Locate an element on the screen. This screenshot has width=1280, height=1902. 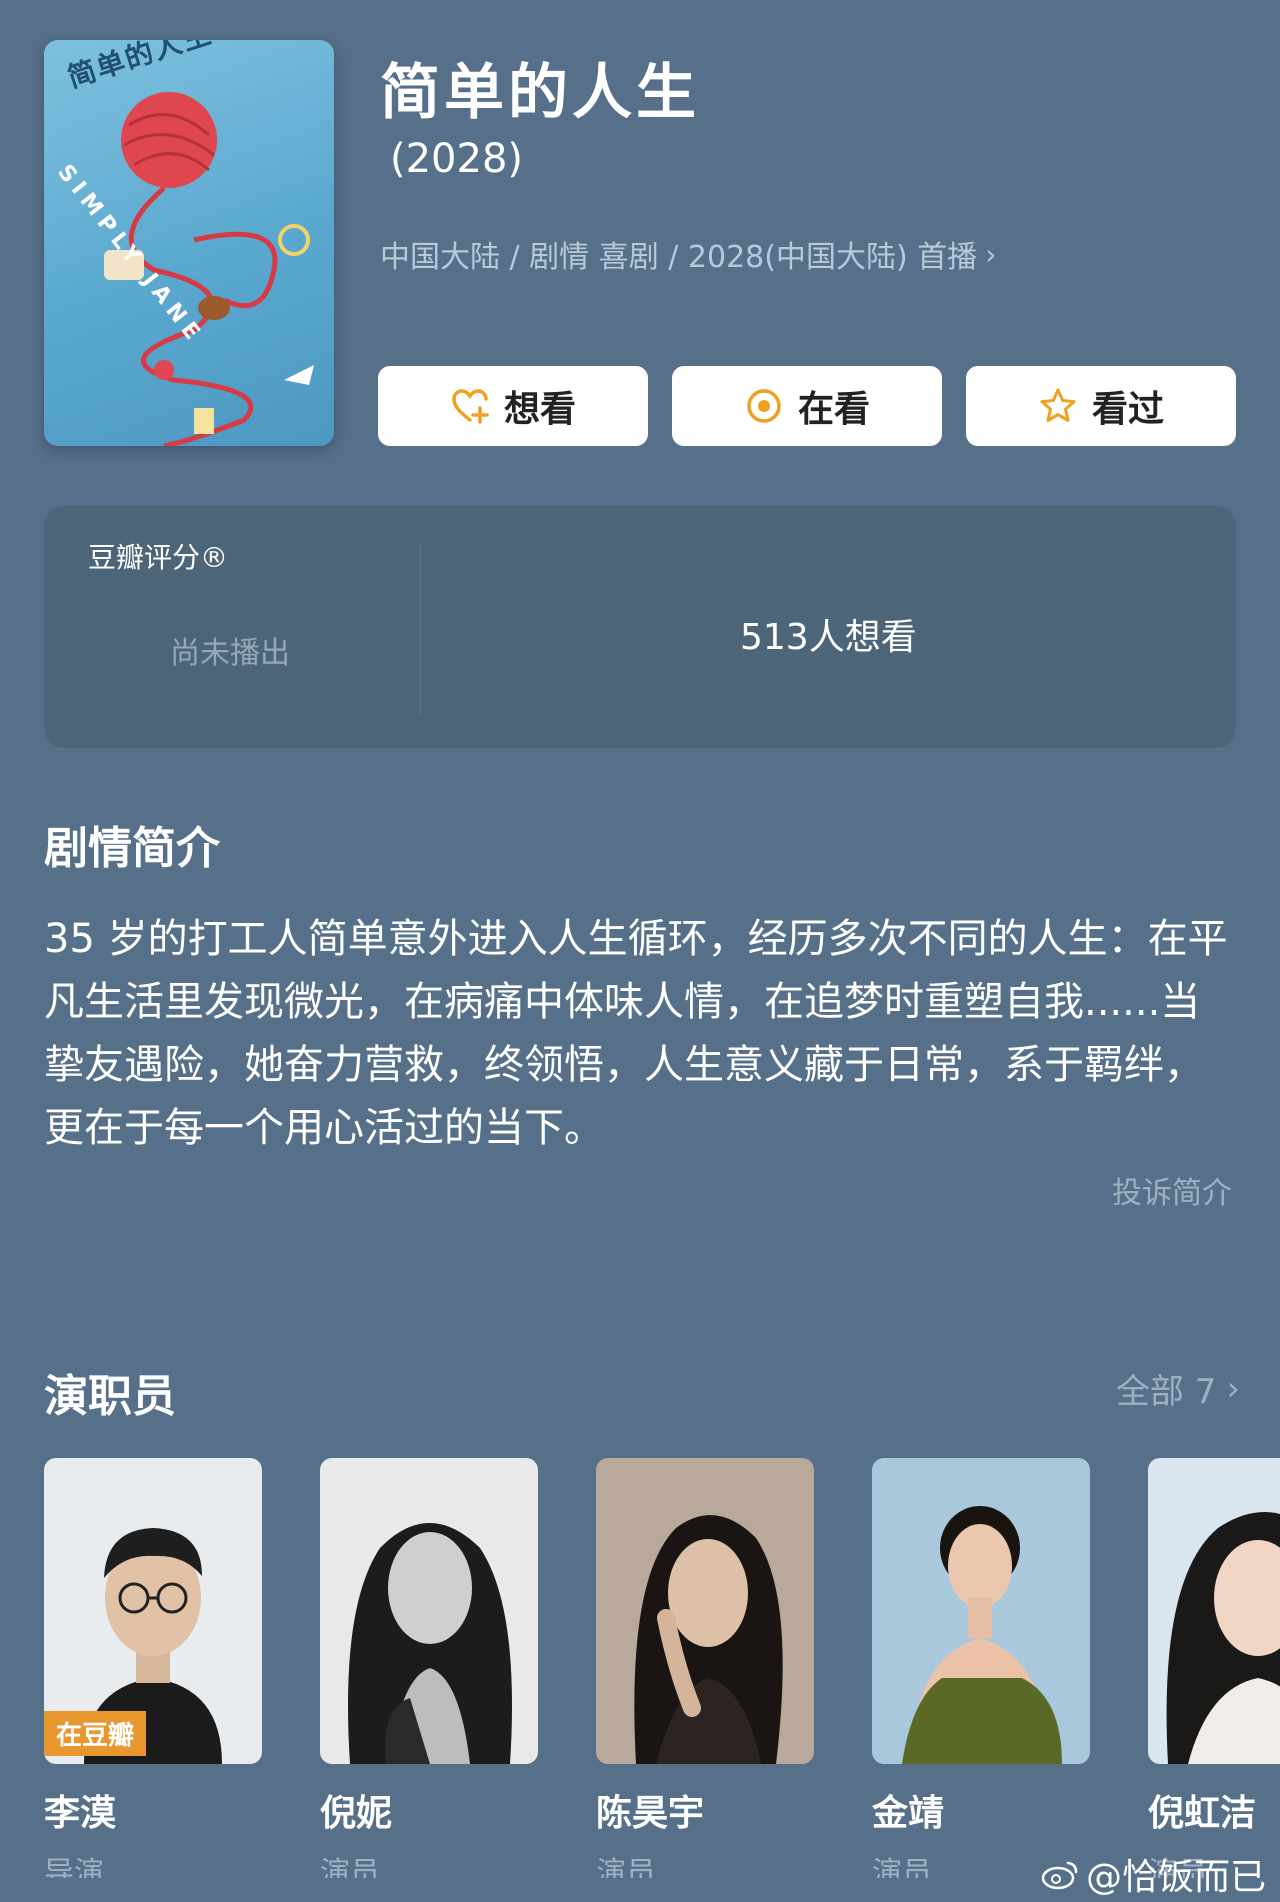
cast-name: 李漠 is located at coordinates (80, 1813).